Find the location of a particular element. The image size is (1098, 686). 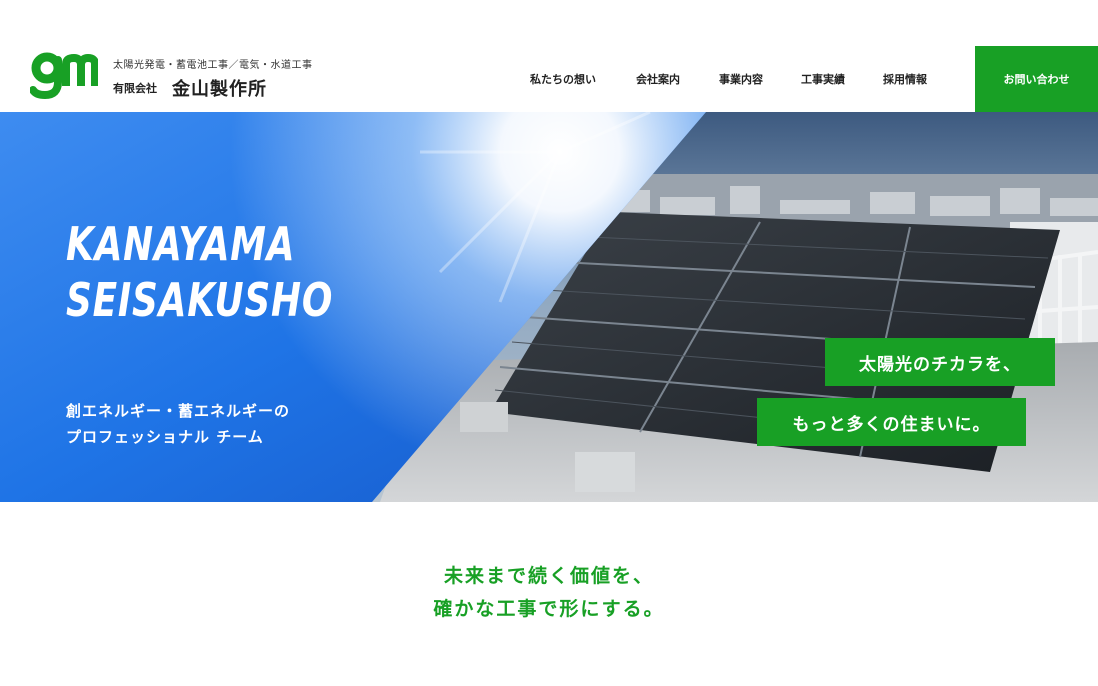

hero-title-line1: KANAYAMA is located at coordinates (181, 244).